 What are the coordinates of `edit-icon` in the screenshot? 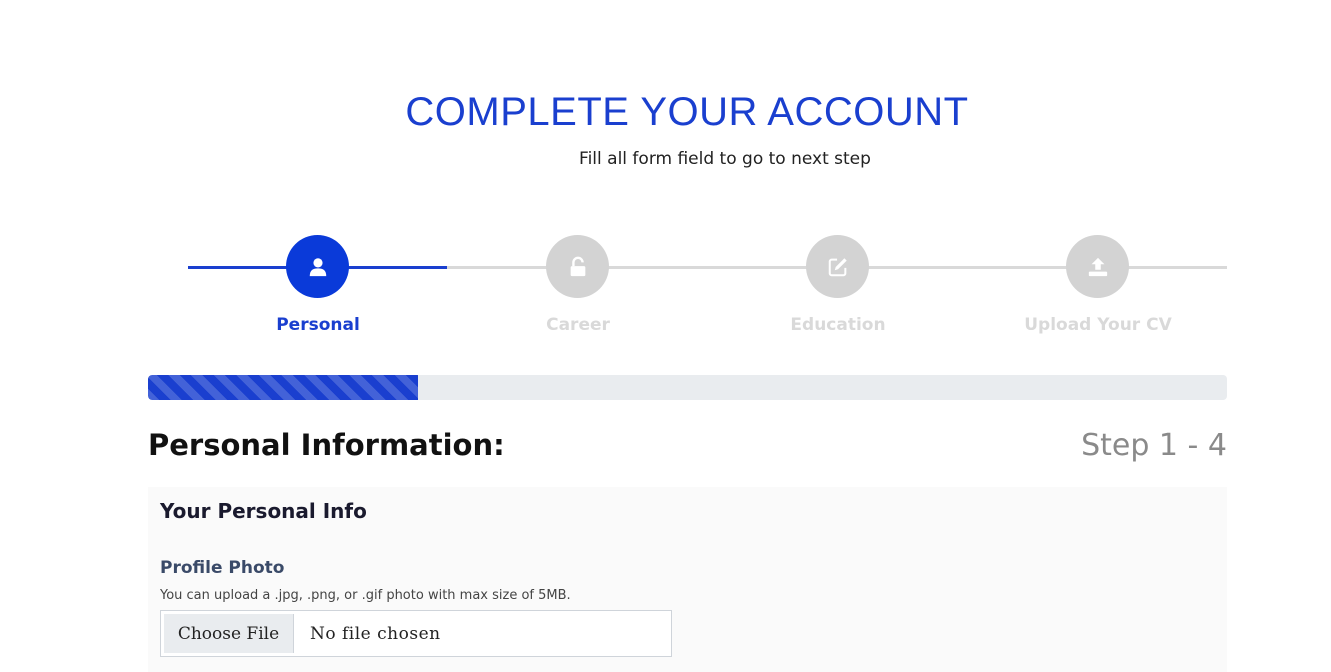 It's located at (837, 266).